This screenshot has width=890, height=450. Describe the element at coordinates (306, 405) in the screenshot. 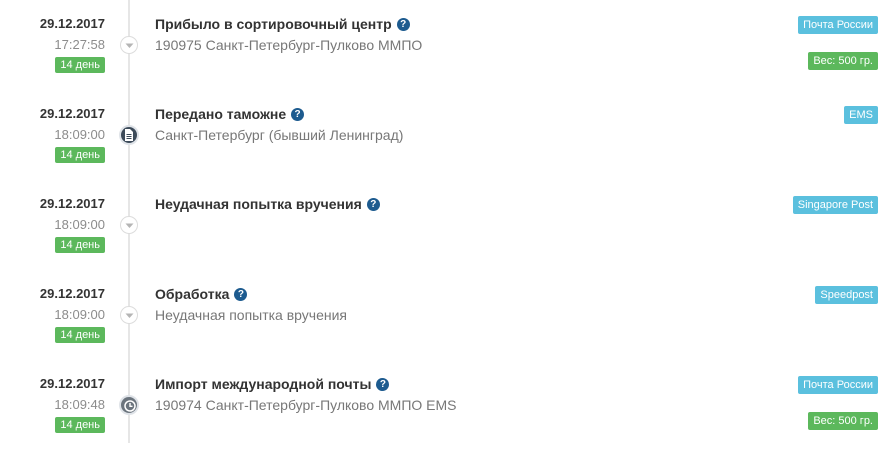

I see `event-location: 190974 Санкт-Петербург-Пулково ММПО EMS` at that location.